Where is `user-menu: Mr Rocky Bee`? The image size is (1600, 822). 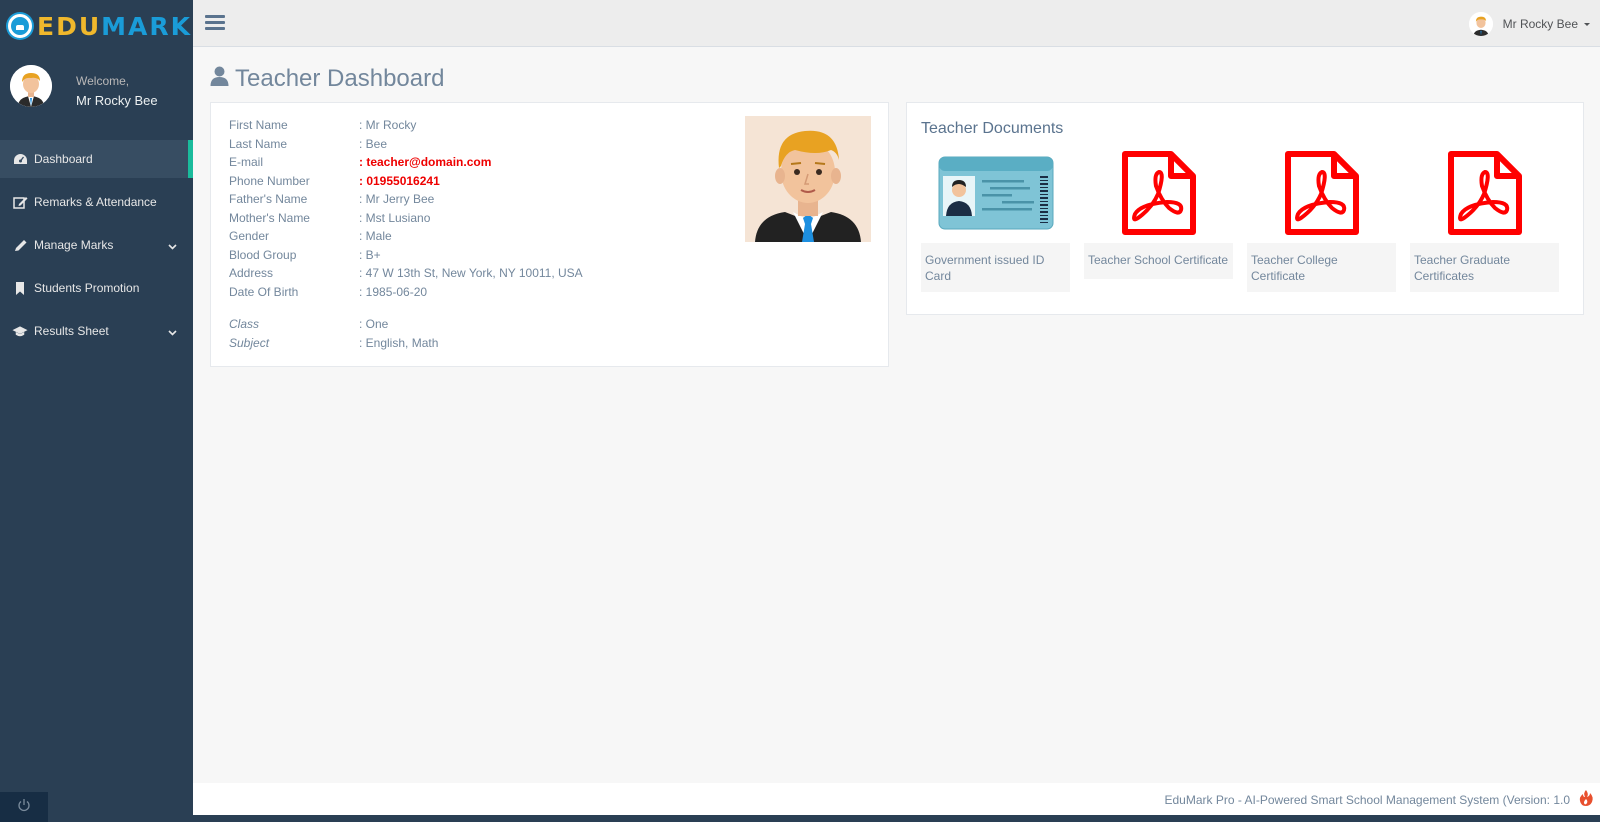 user-menu: Mr Rocky Bee is located at coordinates (1529, 24).